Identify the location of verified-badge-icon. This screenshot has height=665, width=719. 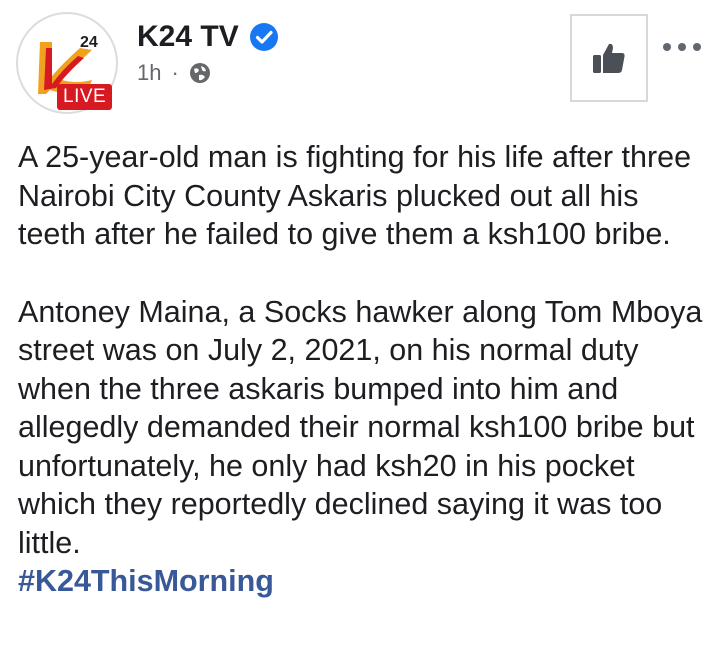
(263, 37).